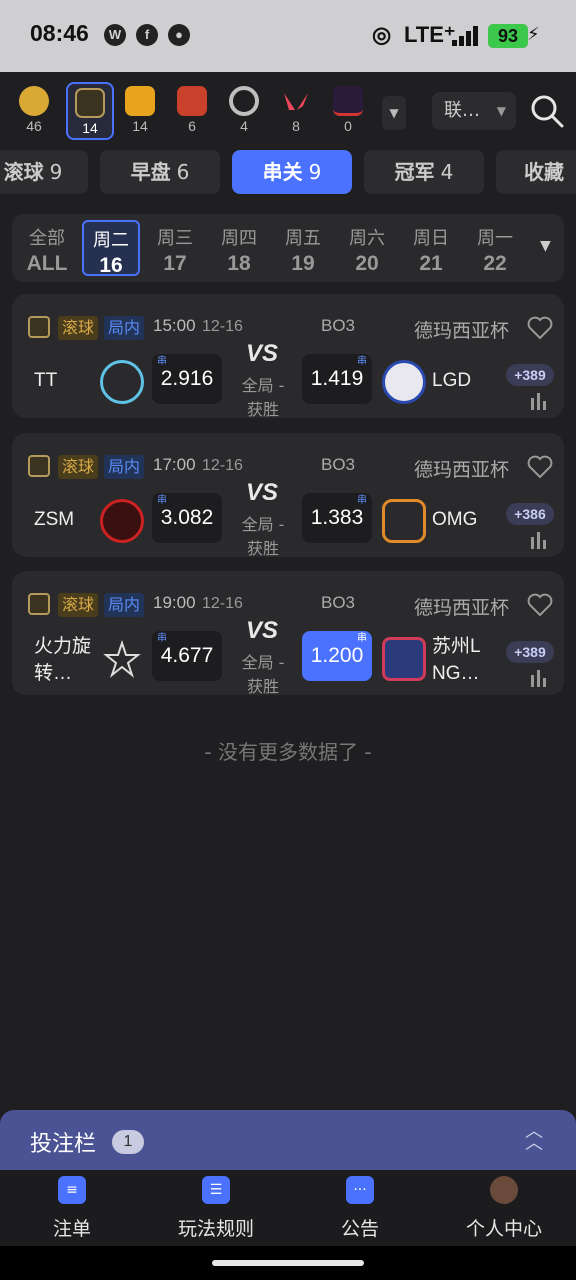 The height and width of the screenshot is (1280, 576). I want to click on odd-b-button: 串 1.383, so click(337, 518).